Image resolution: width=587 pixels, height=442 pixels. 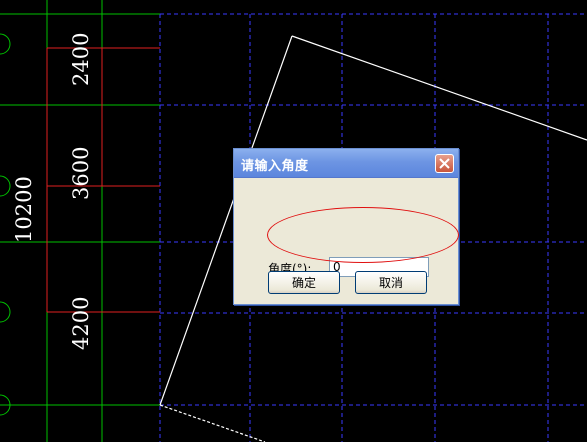 I want to click on angle-dialog: 请输入角度 角度(°): 确定 取消, so click(x=346, y=226).